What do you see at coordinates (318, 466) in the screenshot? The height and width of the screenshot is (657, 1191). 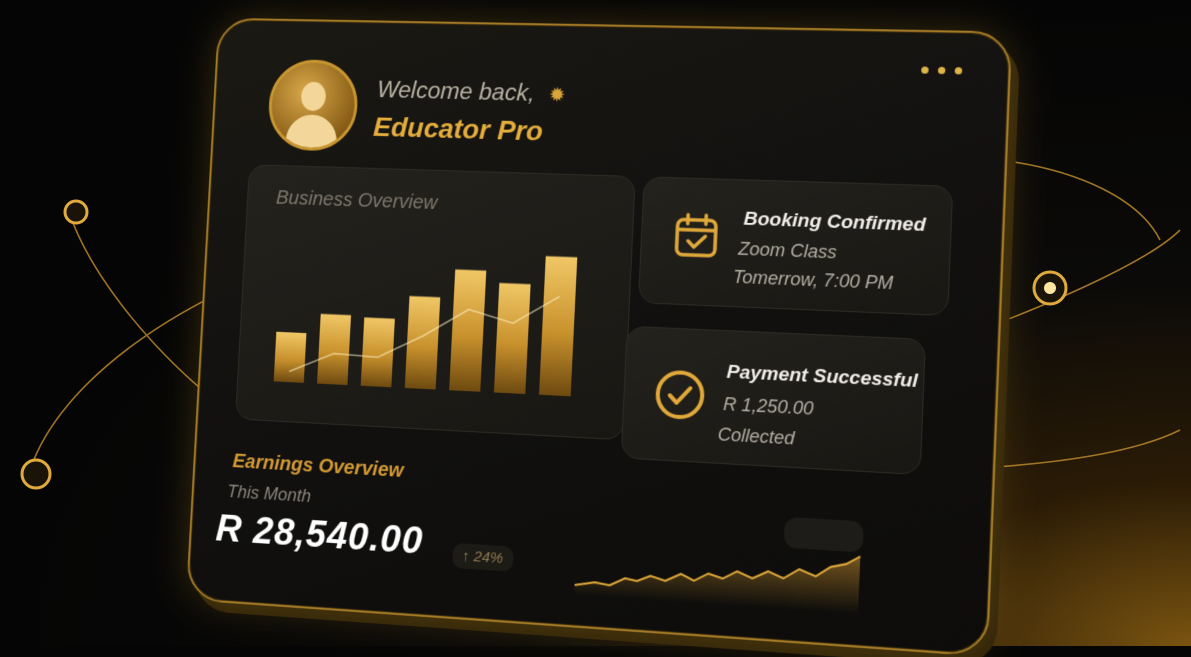 I see `earnings-title: Earnings Overview` at bounding box center [318, 466].